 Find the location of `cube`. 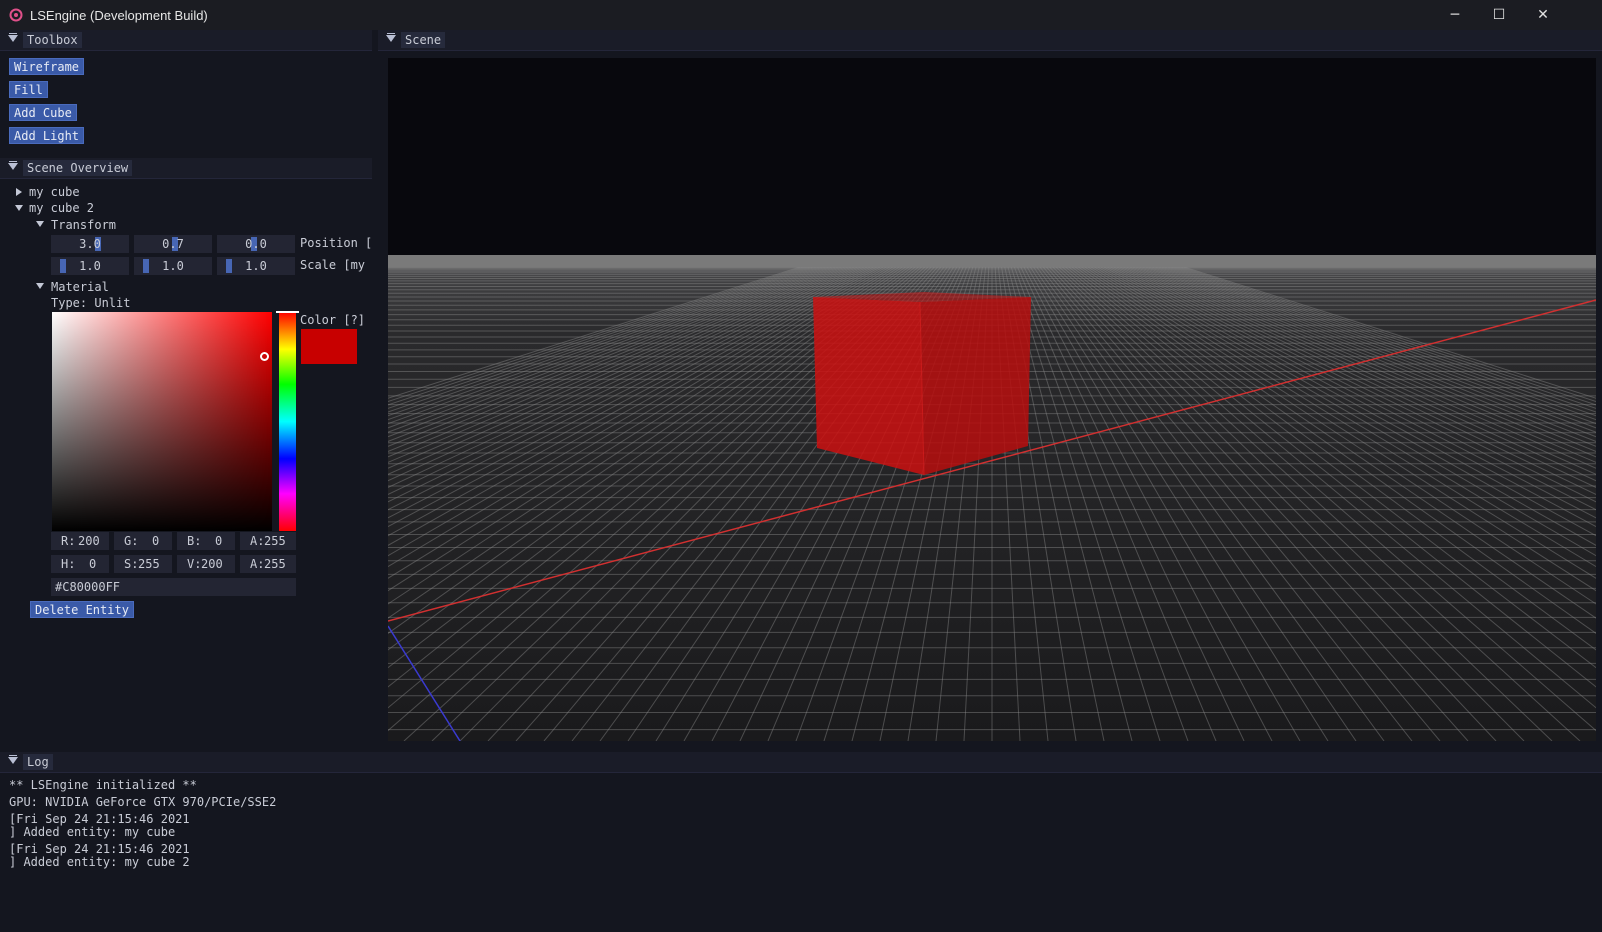

cube is located at coordinates (922, 384).